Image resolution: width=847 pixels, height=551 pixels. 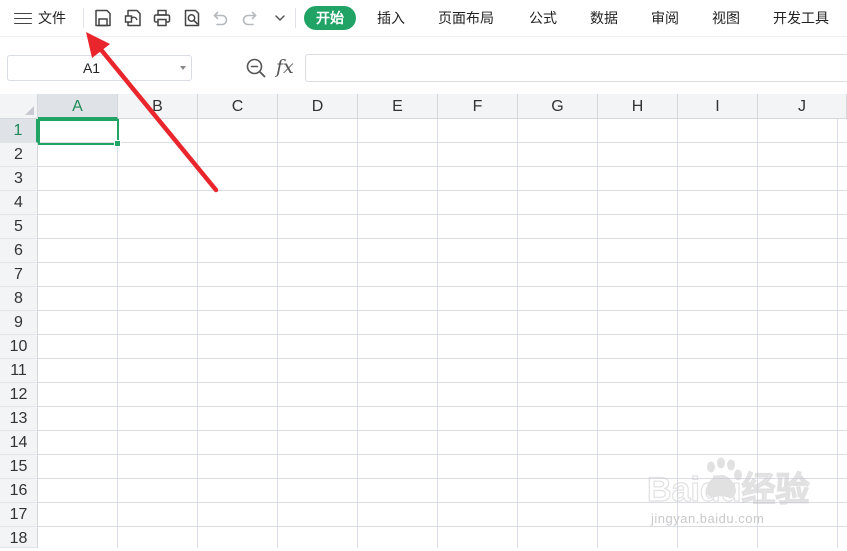 What do you see at coordinates (19, 131) in the screenshot?
I see `row-header-1: 1` at bounding box center [19, 131].